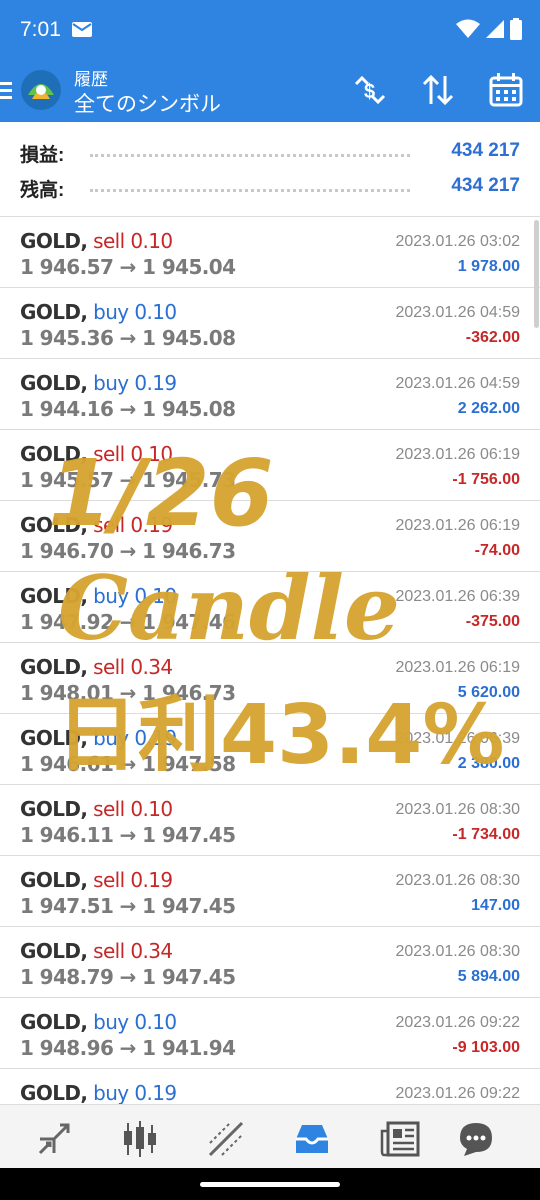 The height and width of the screenshot is (1200, 540). What do you see at coordinates (497, 550) in the screenshot?
I see `trade-profit: -74.00` at bounding box center [497, 550].